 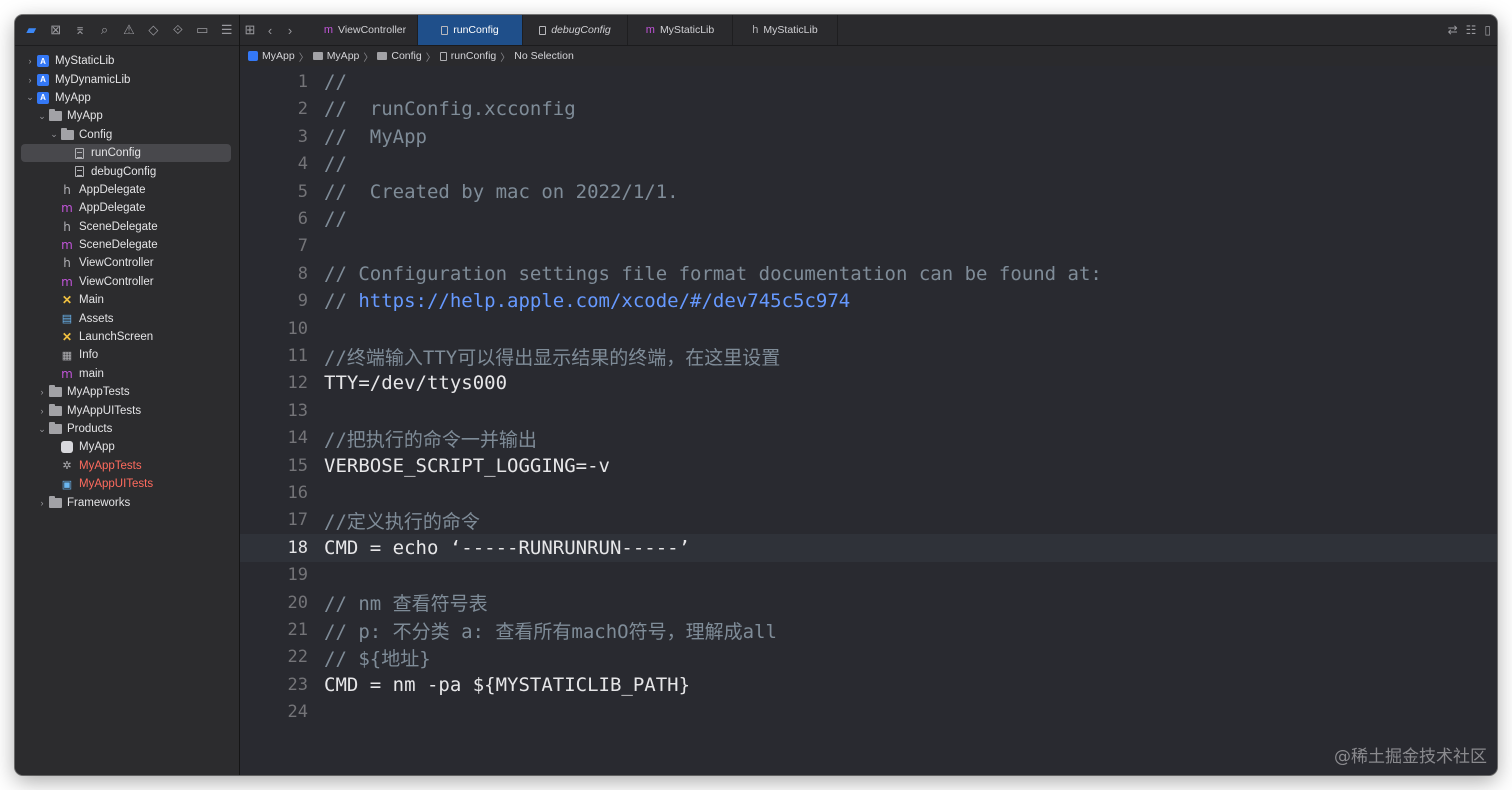 I want to click on test-icon: ◇, so click(x=153, y=30).